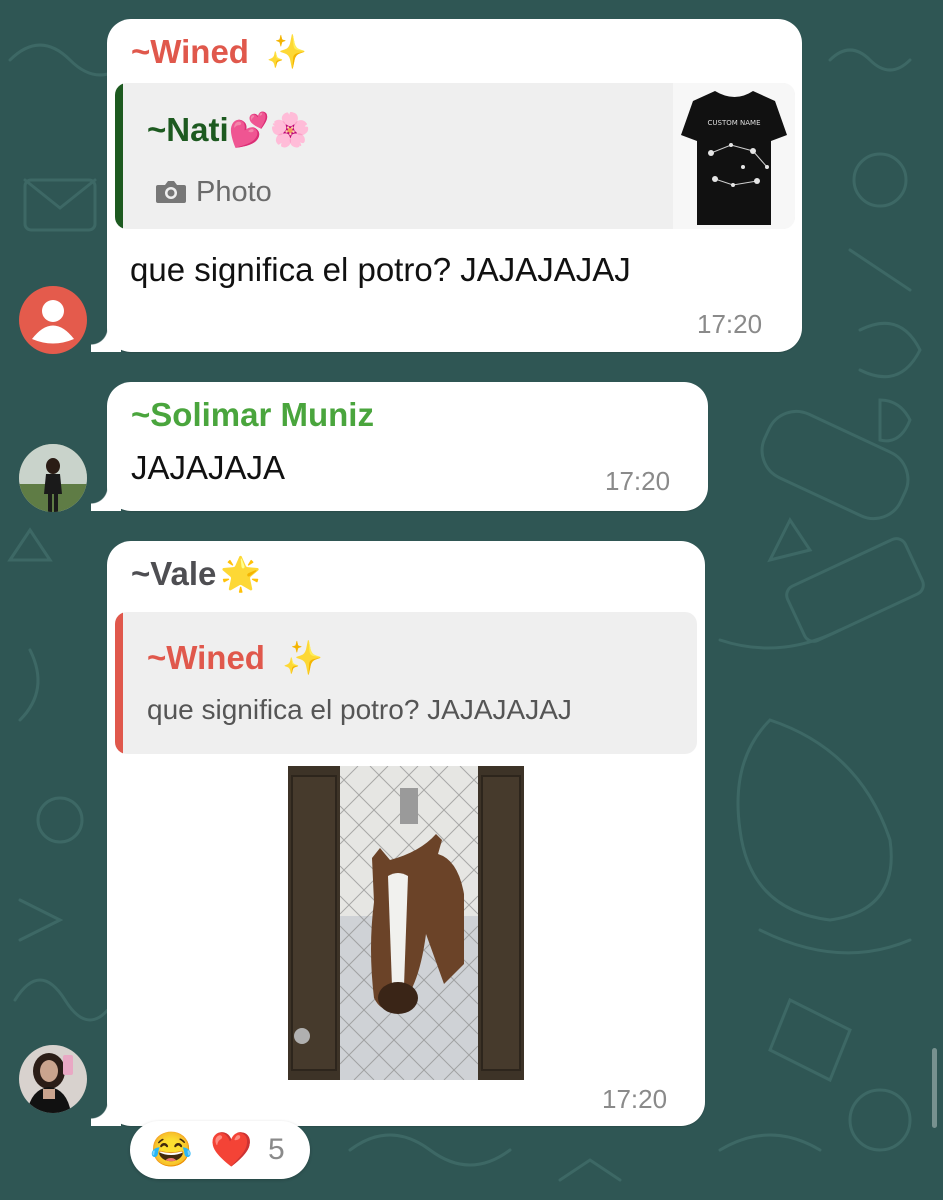  What do you see at coordinates (196, 574) in the screenshot?
I see `sender-name: ~Vale 🌟` at bounding box center [196, 574].